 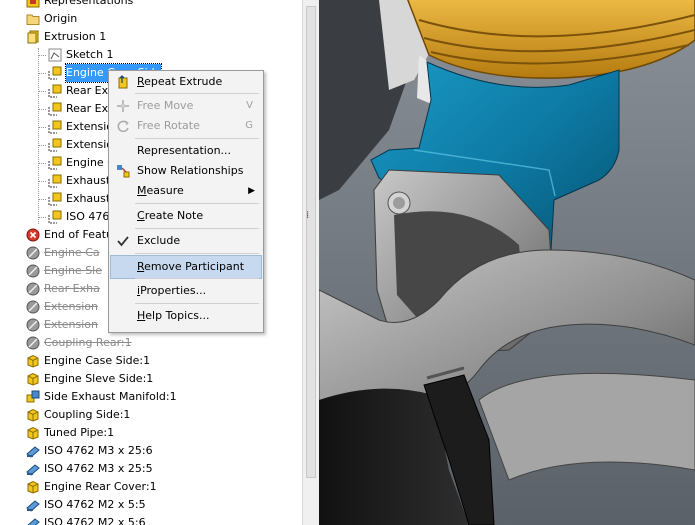 I want to click on browser-node: Tuned Pipe:1, so click(x=151, y=433).